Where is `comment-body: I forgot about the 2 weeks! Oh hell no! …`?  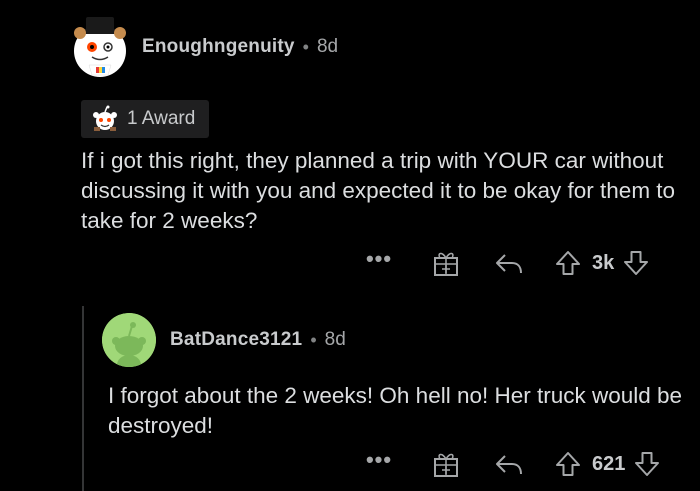 comment-body: I forgot about the 2 weeks! Oh hell no! … is located at coordinates (395, 410).